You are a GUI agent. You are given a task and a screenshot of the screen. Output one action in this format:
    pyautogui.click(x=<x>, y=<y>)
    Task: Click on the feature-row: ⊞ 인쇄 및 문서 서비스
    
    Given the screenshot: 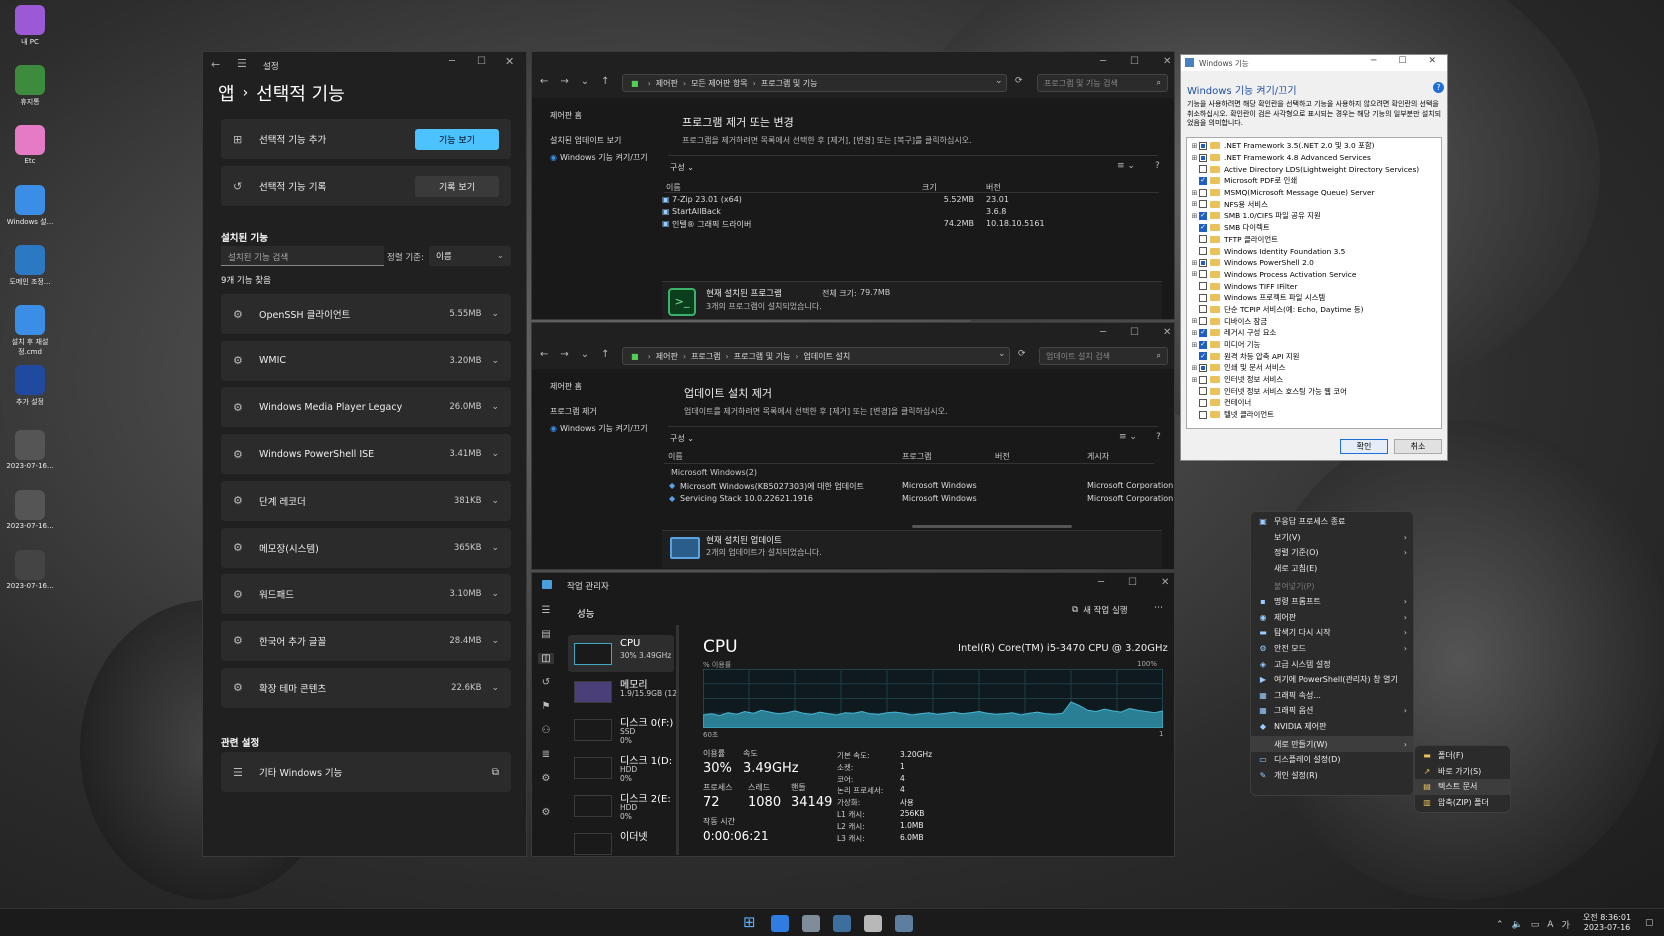 What is the action you would take?
    pyautogui.click(x=1314, y=368)
    